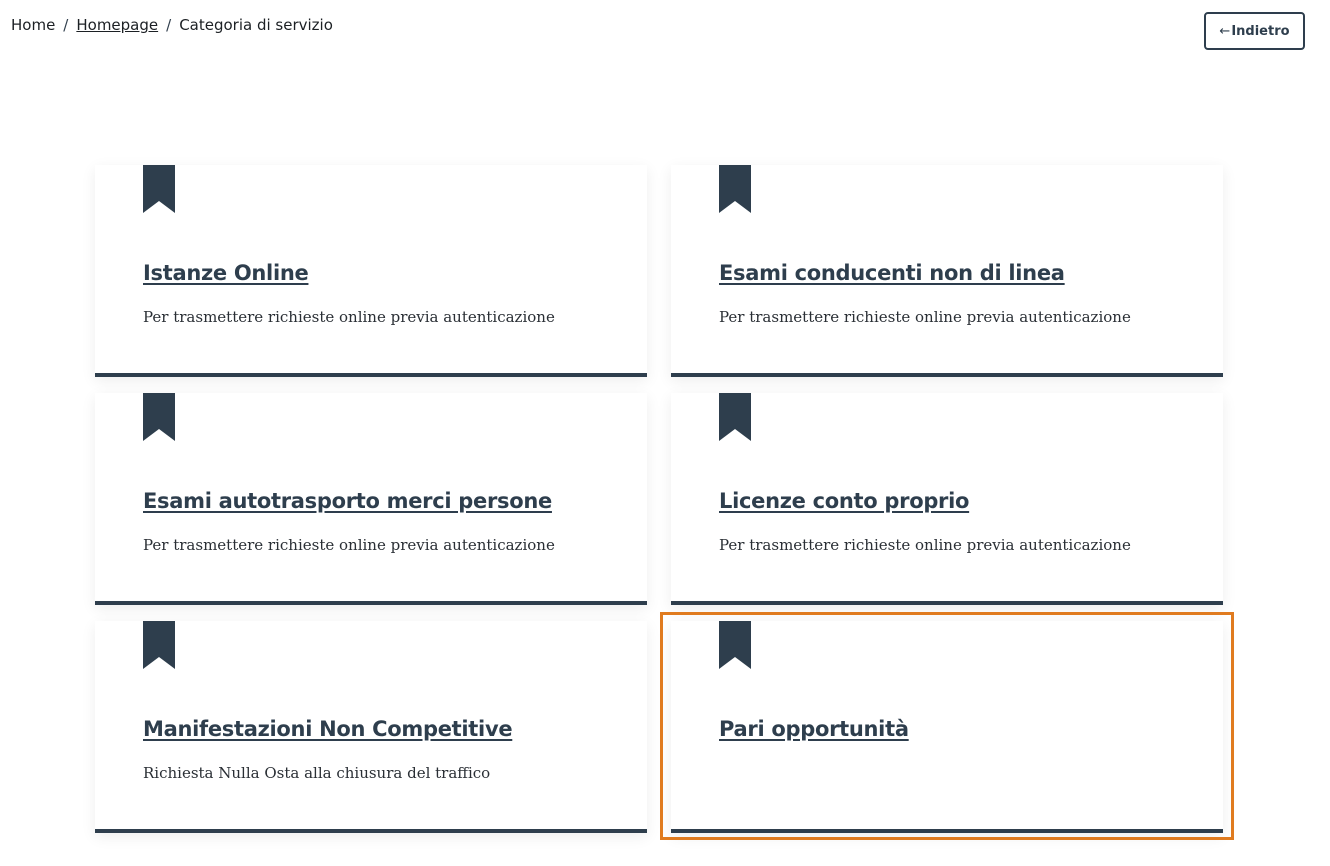  Describe the element at coordinates (33, 25) in the screenshot. I see `breadcrumb-home: Home` at that location.